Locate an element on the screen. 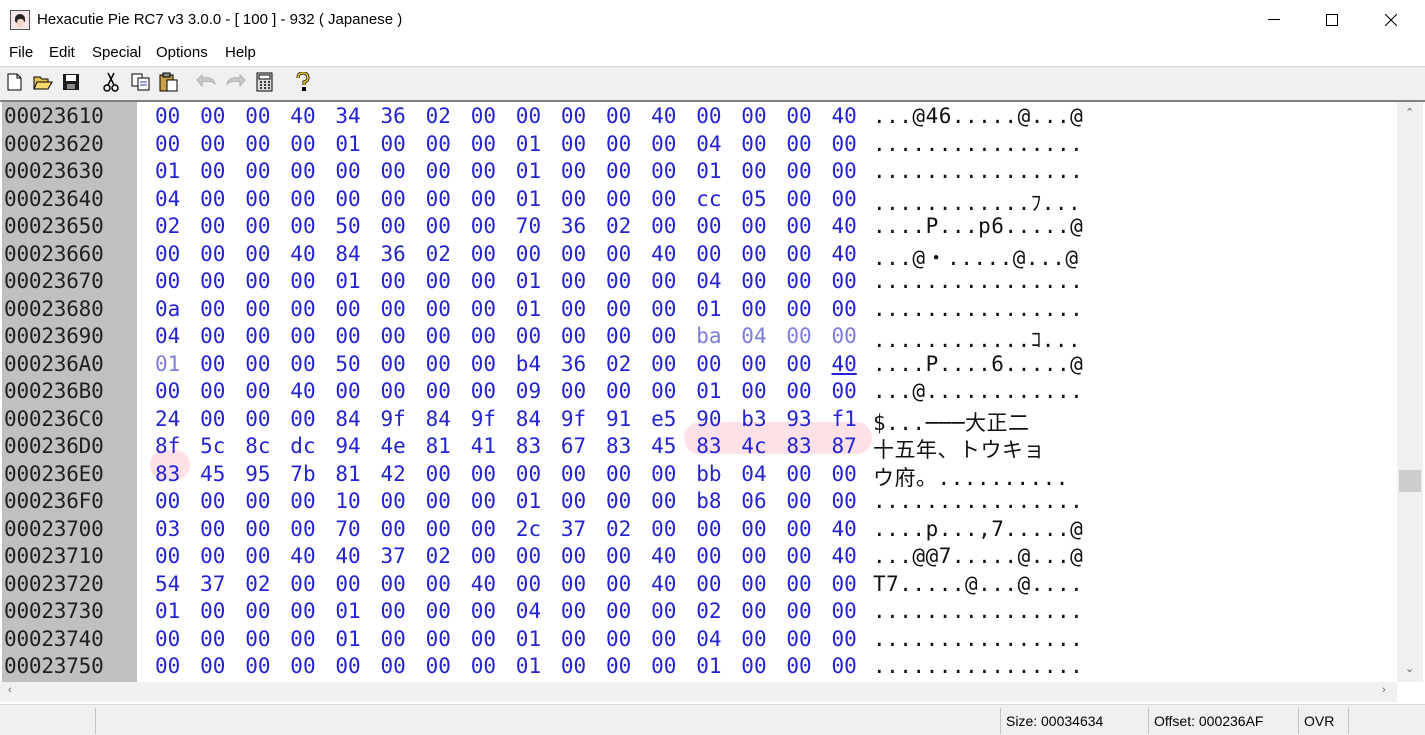 The height and width of the screenshot is (735, 1425). paste-button is located at coordinates (169, 82).